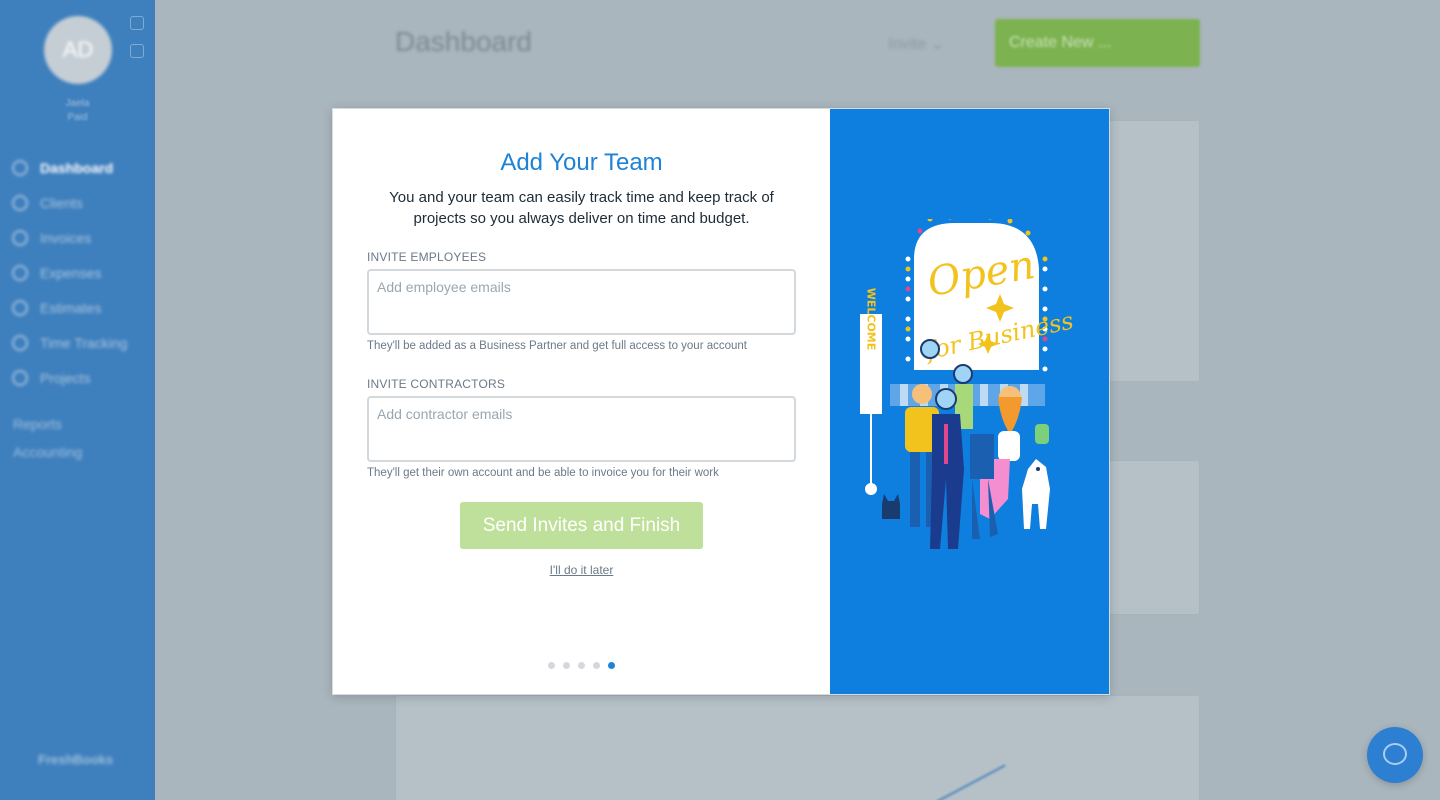  I want to click on sidebar-item-label: Invoices, so click(66, 237).